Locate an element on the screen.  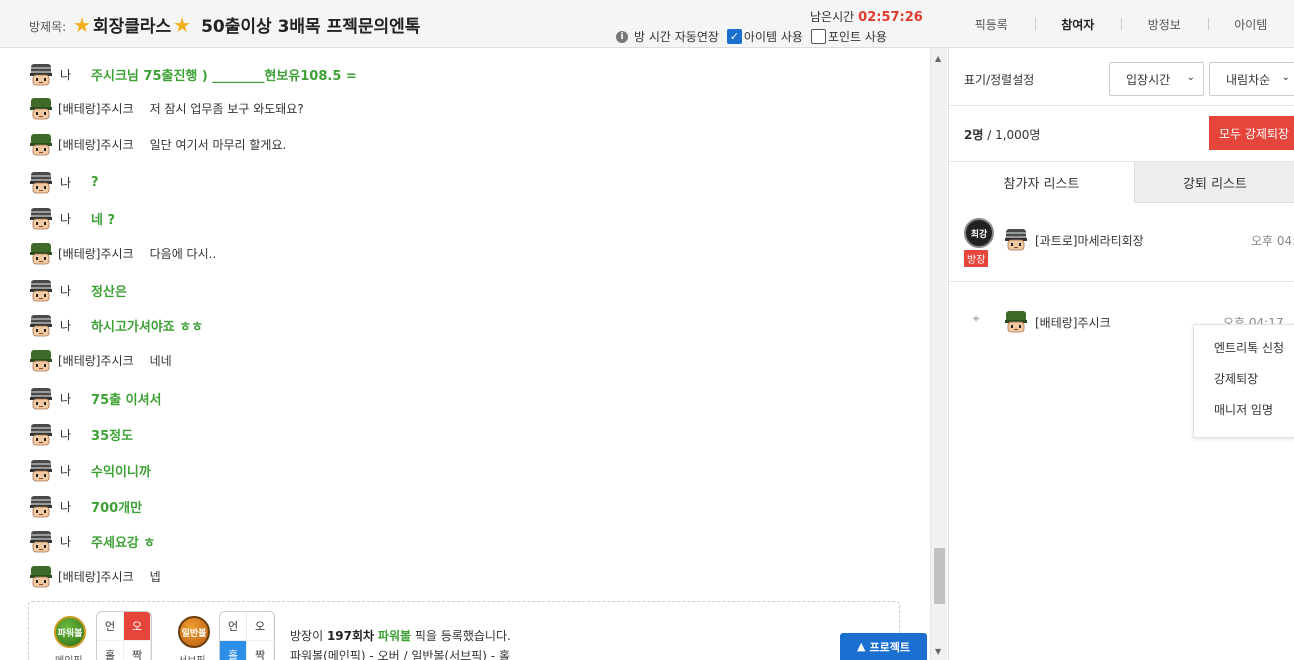
chat-message: [배테랑]주시크 일단 여기서 마무리 할게요. is located at coordinates (157, 144).